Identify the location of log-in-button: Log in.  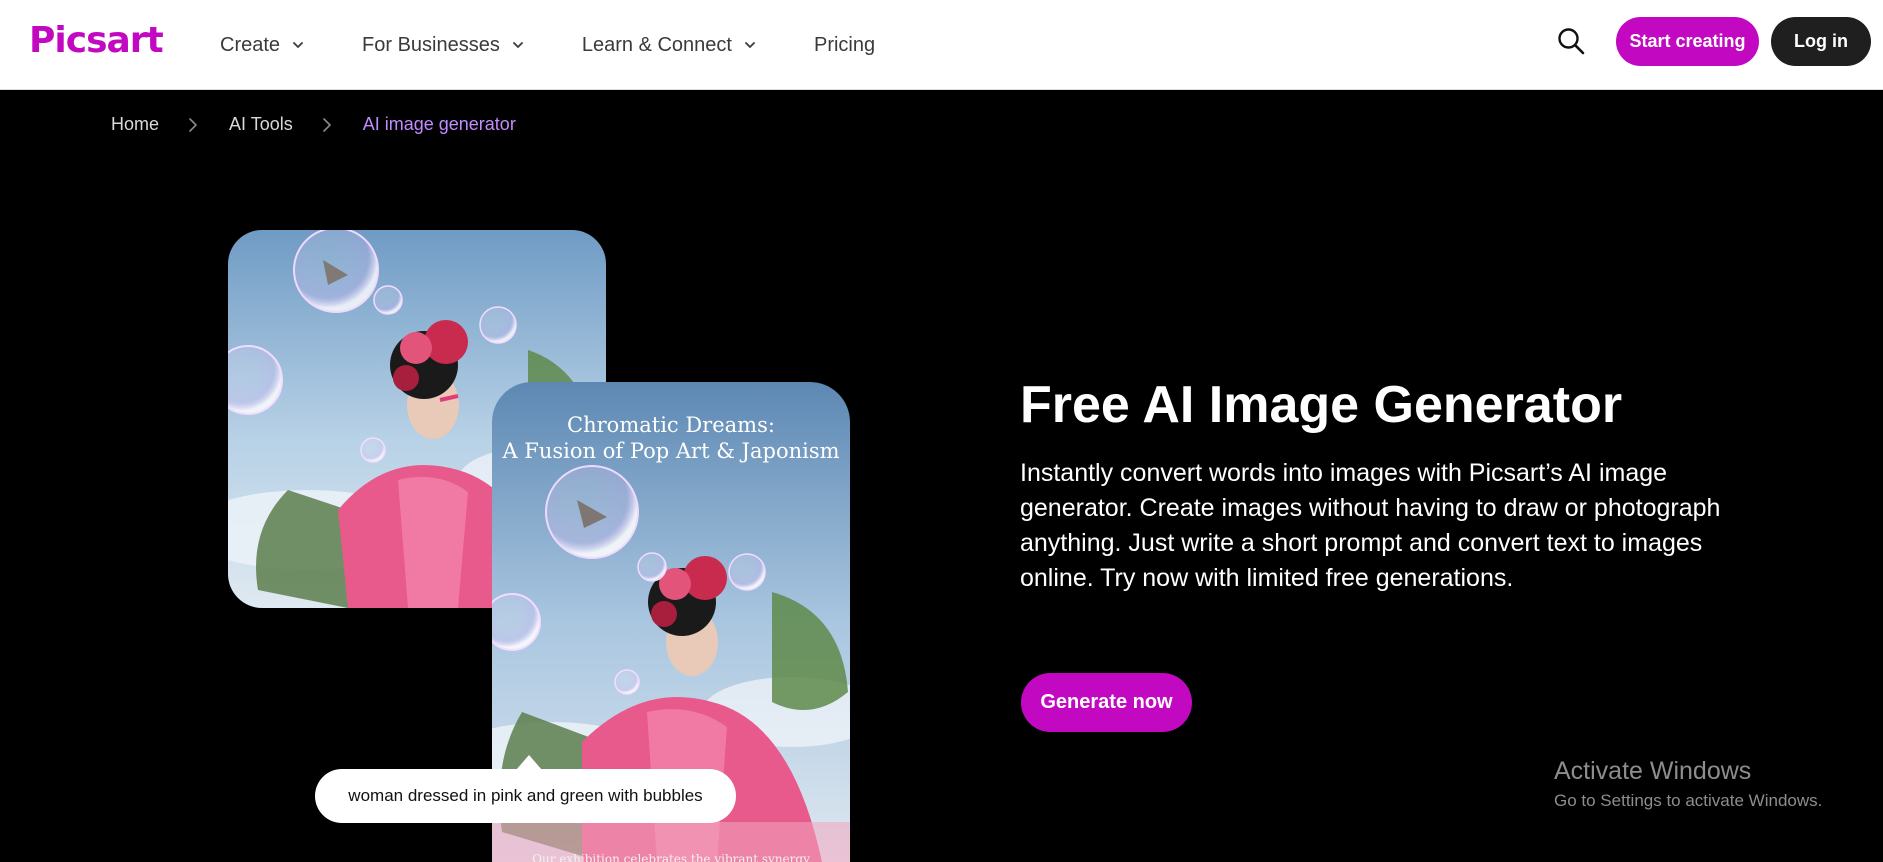
(1821, 41).